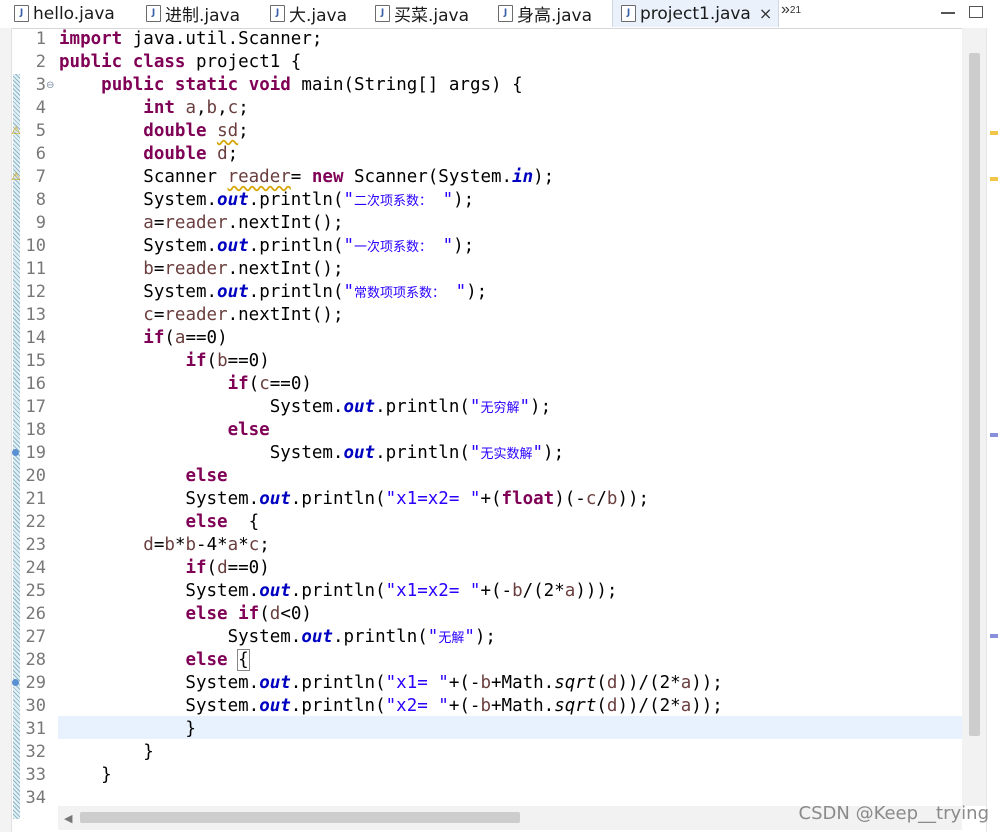 This screenshot has height=832, width=1003. What do you see at coordinates (35, 338) in the screenshot?
I see `line-number: 14` at bounding box center [35, 338].